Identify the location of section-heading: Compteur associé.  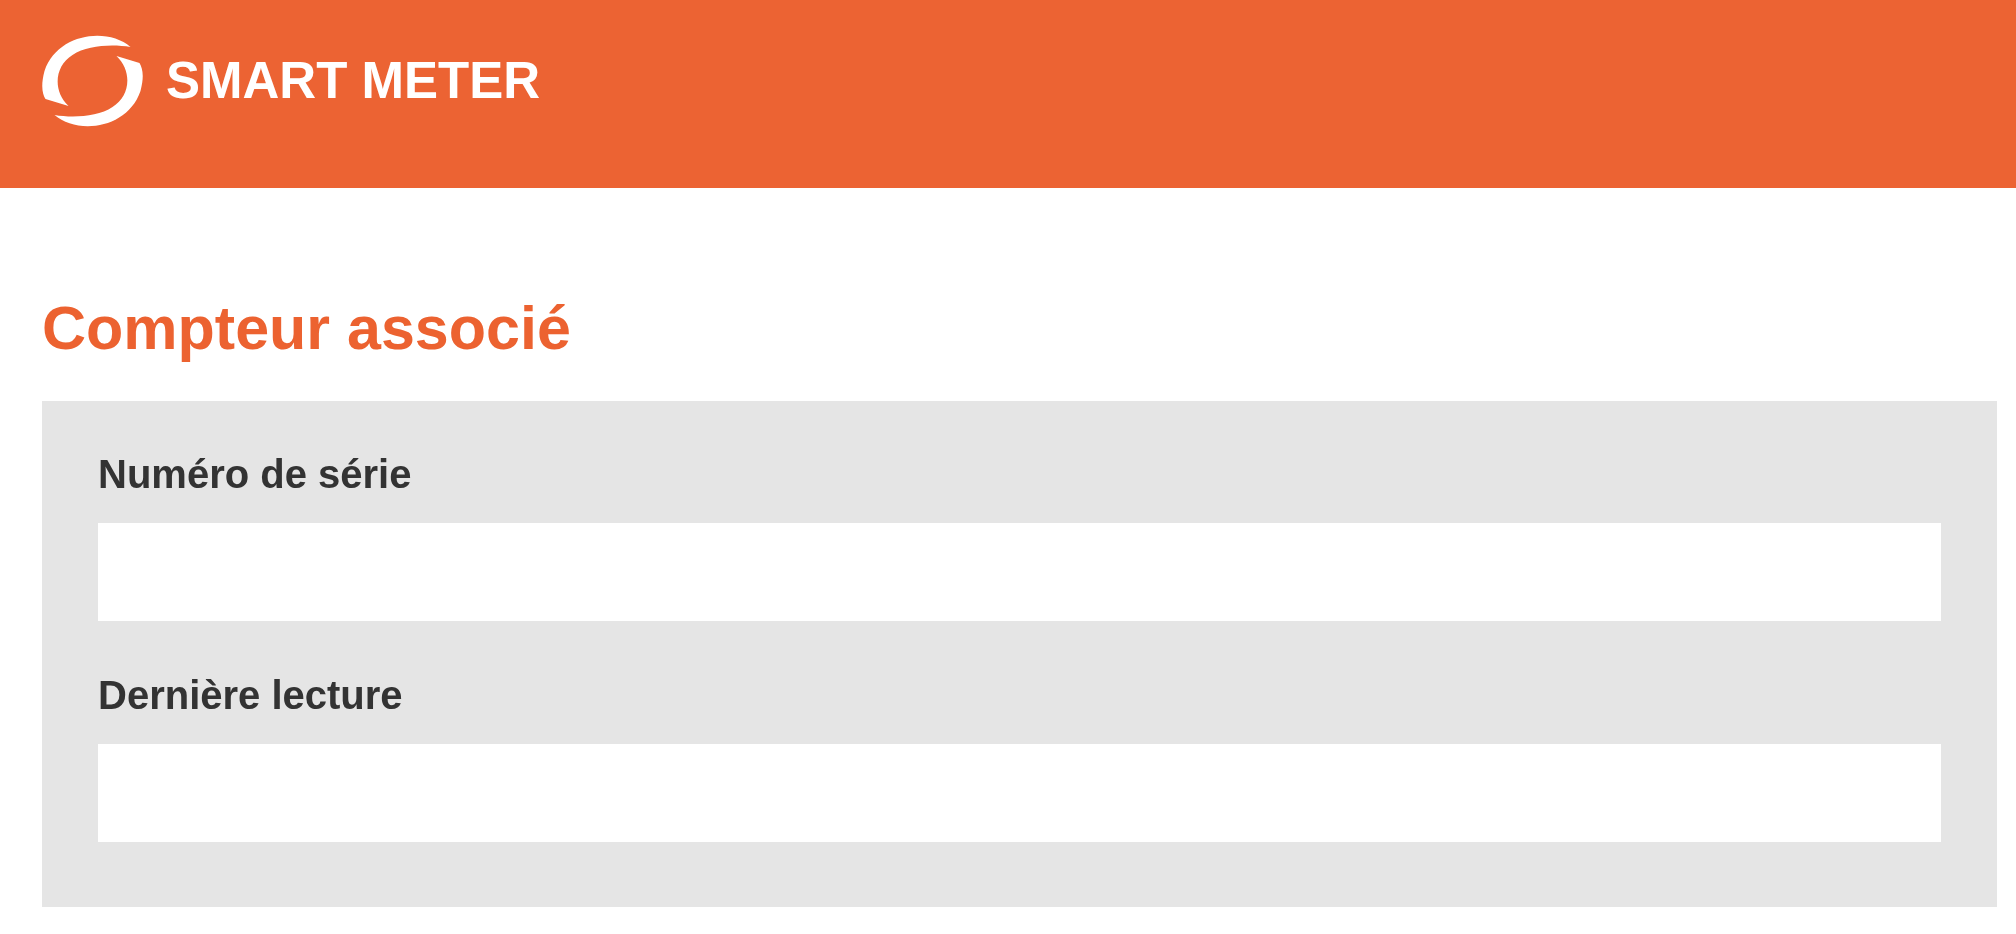
(306, 328).